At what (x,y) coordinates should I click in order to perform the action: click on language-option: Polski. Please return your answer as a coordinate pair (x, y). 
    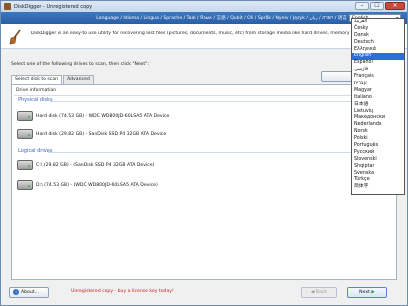
    Looking at the image, I should click on (378, 139).